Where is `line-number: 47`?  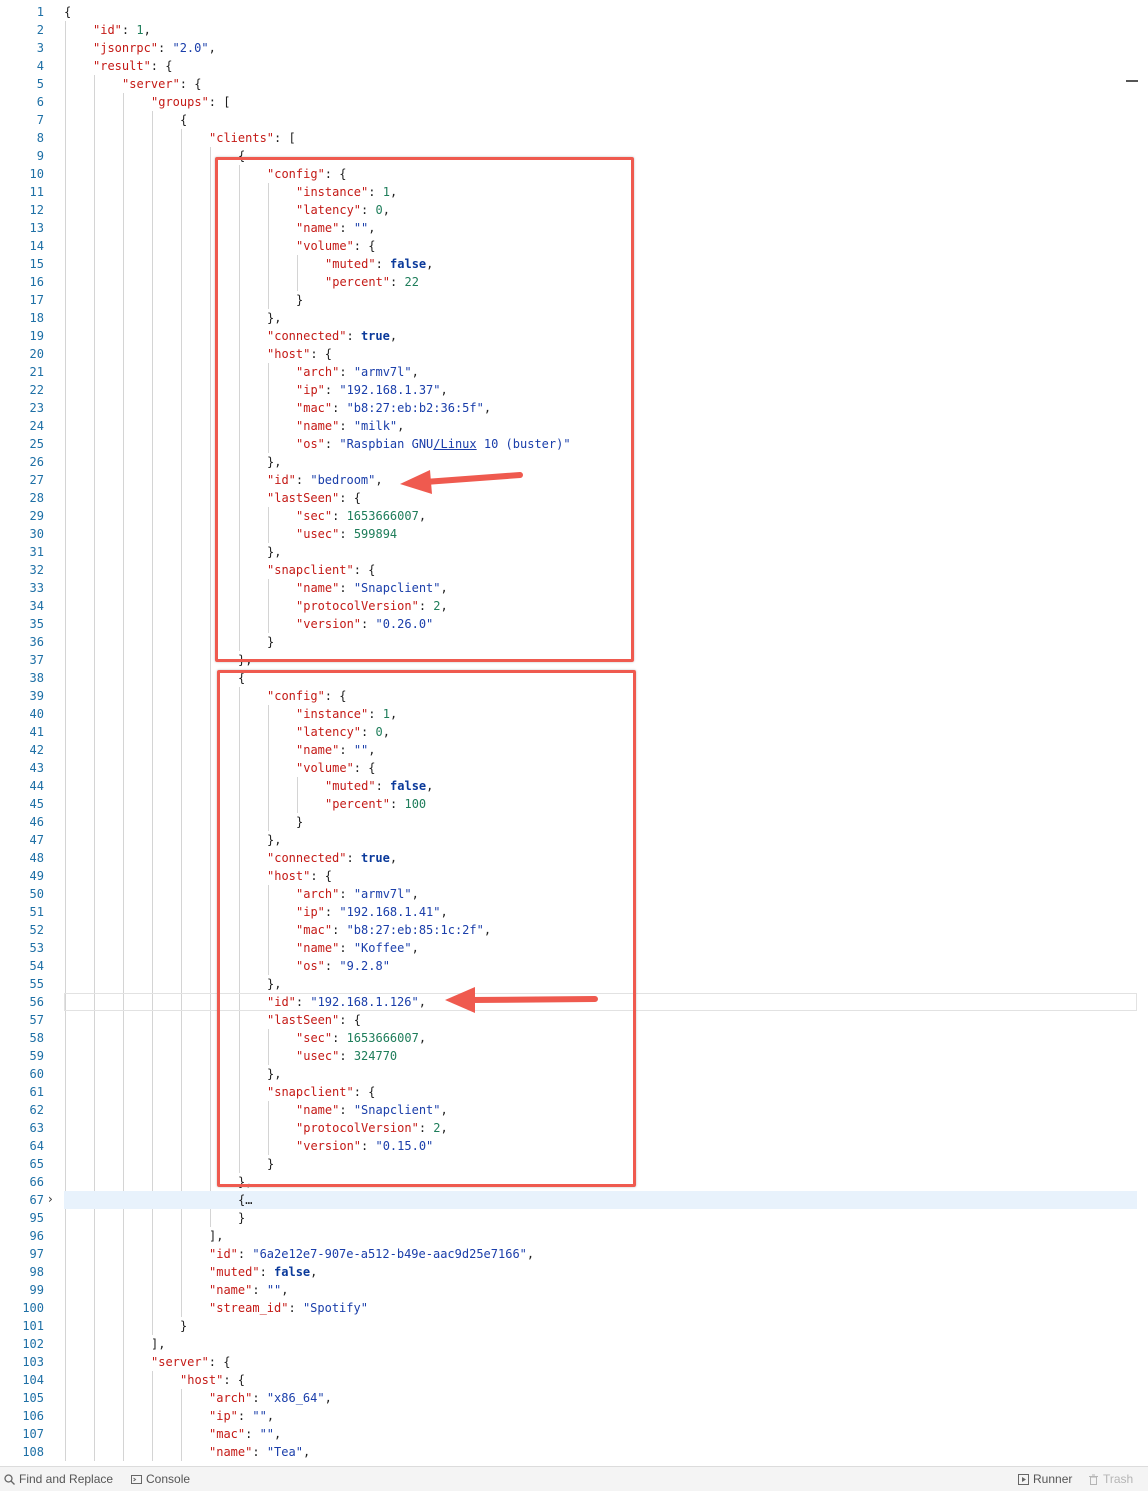
line-number: 47 is located at coordinates (36, 840).